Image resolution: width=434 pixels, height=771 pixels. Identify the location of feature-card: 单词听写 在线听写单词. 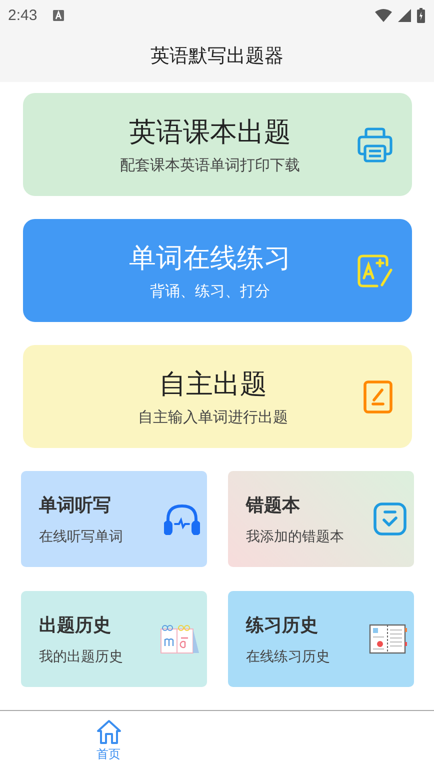
(114, 519).